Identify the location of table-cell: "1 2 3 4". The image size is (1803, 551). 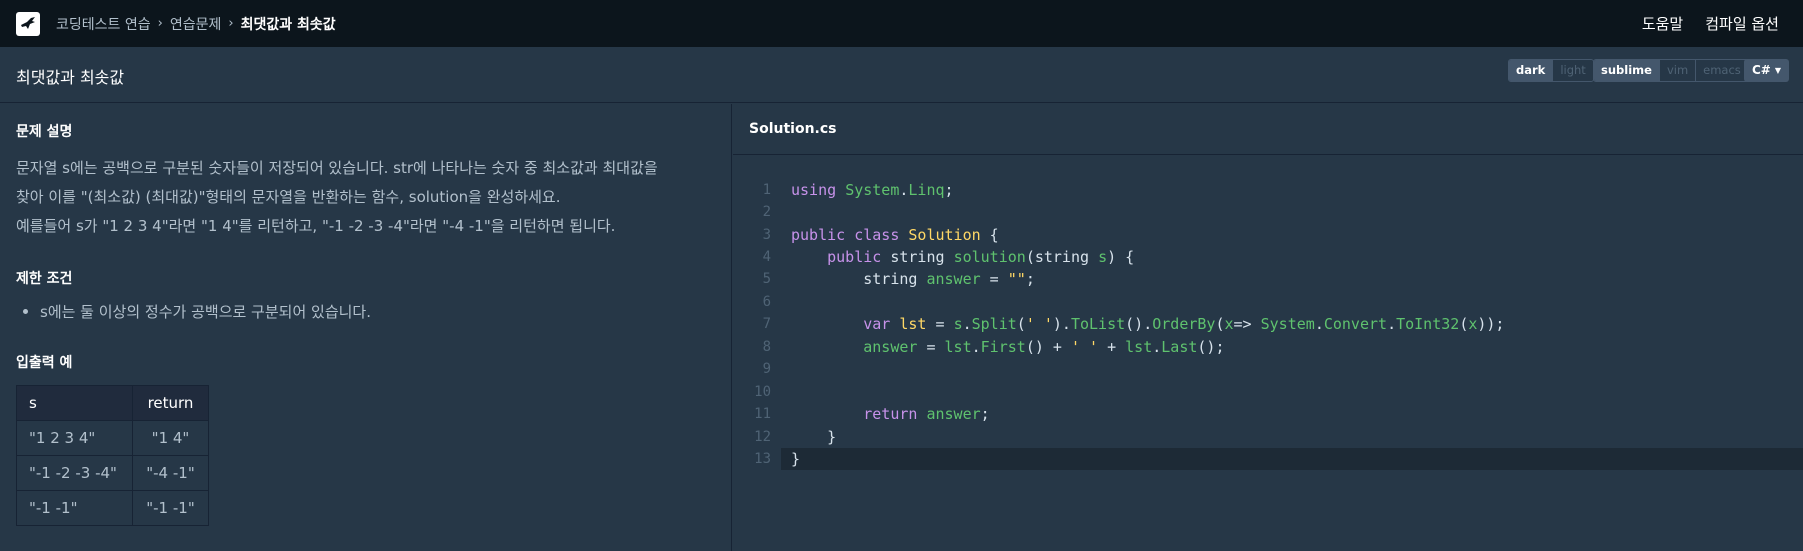
(74, 438).